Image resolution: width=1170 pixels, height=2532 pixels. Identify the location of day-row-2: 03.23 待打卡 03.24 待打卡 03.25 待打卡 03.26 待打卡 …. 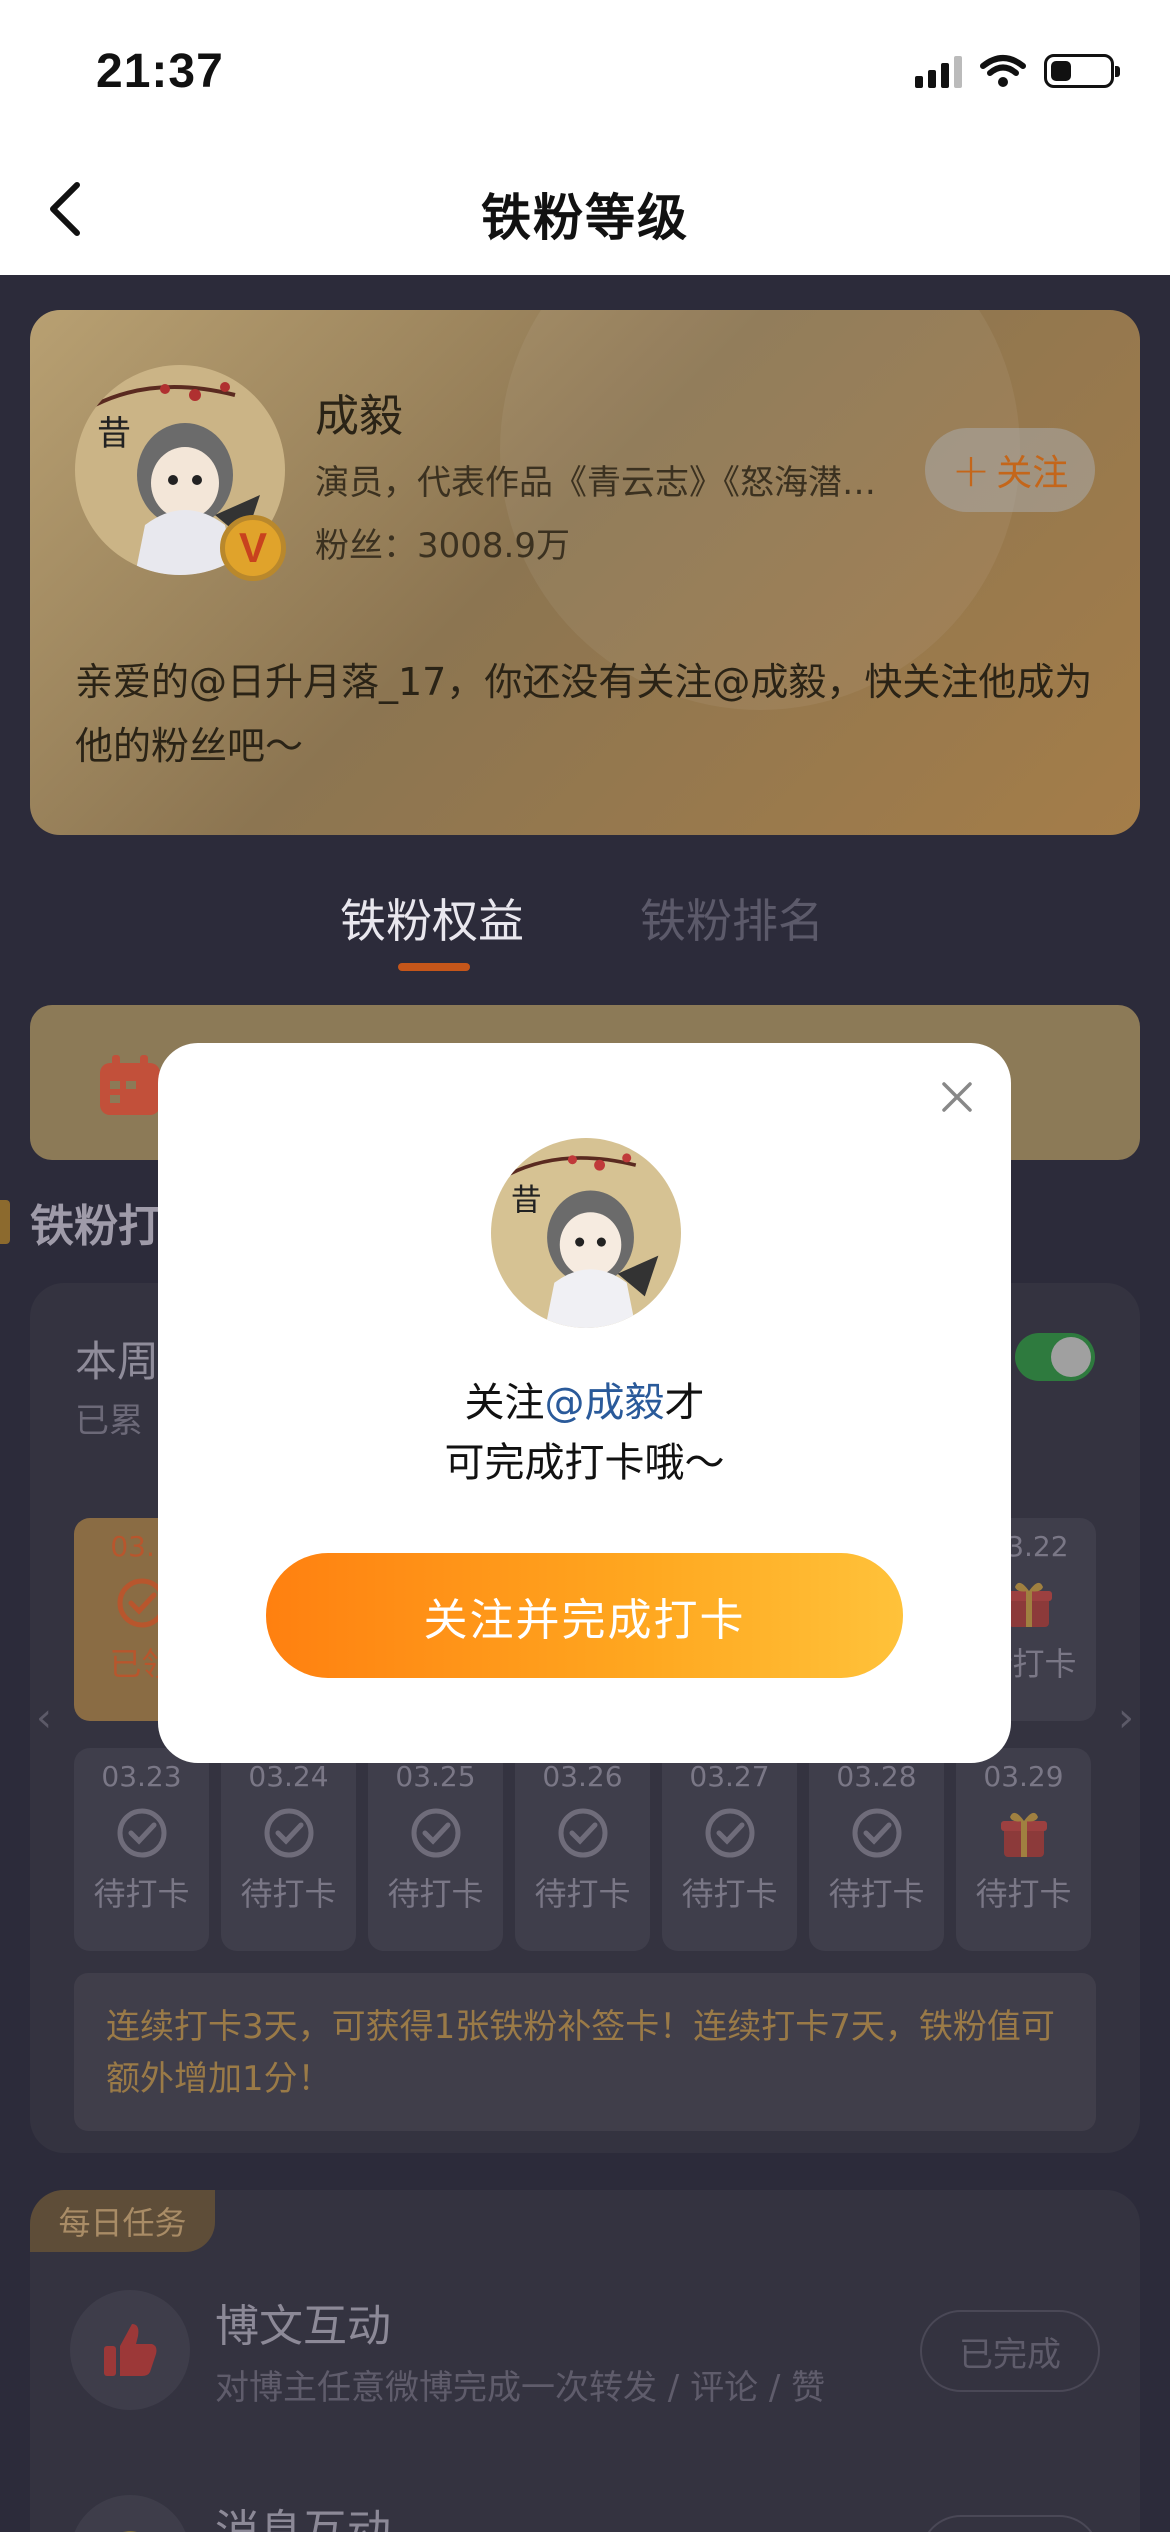
(582, 1849).